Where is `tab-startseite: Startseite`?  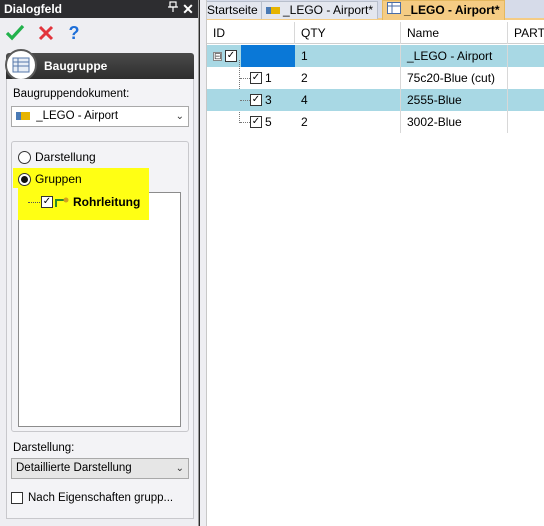 tab-startseite: Startseite is located at coordinates (232, 10).